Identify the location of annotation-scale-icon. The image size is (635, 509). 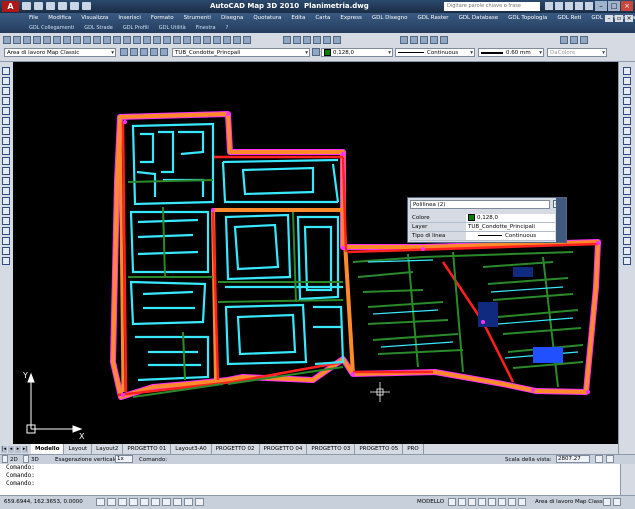
(502, 502).